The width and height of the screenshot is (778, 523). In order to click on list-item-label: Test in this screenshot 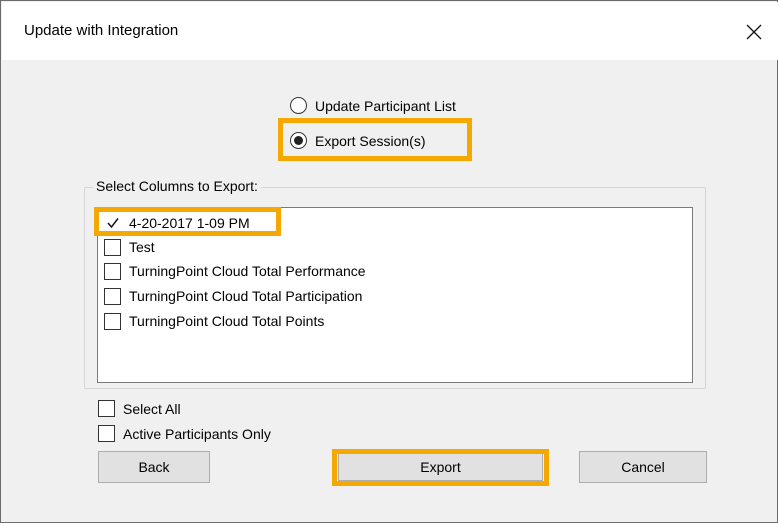, I will do `click(142, 247)`.